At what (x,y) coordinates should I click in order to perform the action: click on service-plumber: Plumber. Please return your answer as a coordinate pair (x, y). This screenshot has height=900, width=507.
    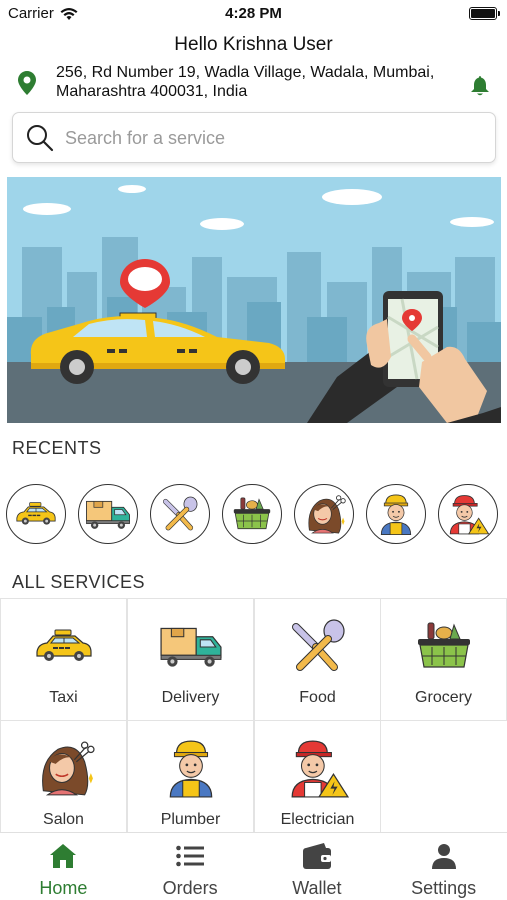
    Looking at the image, I should click on (190, 781).